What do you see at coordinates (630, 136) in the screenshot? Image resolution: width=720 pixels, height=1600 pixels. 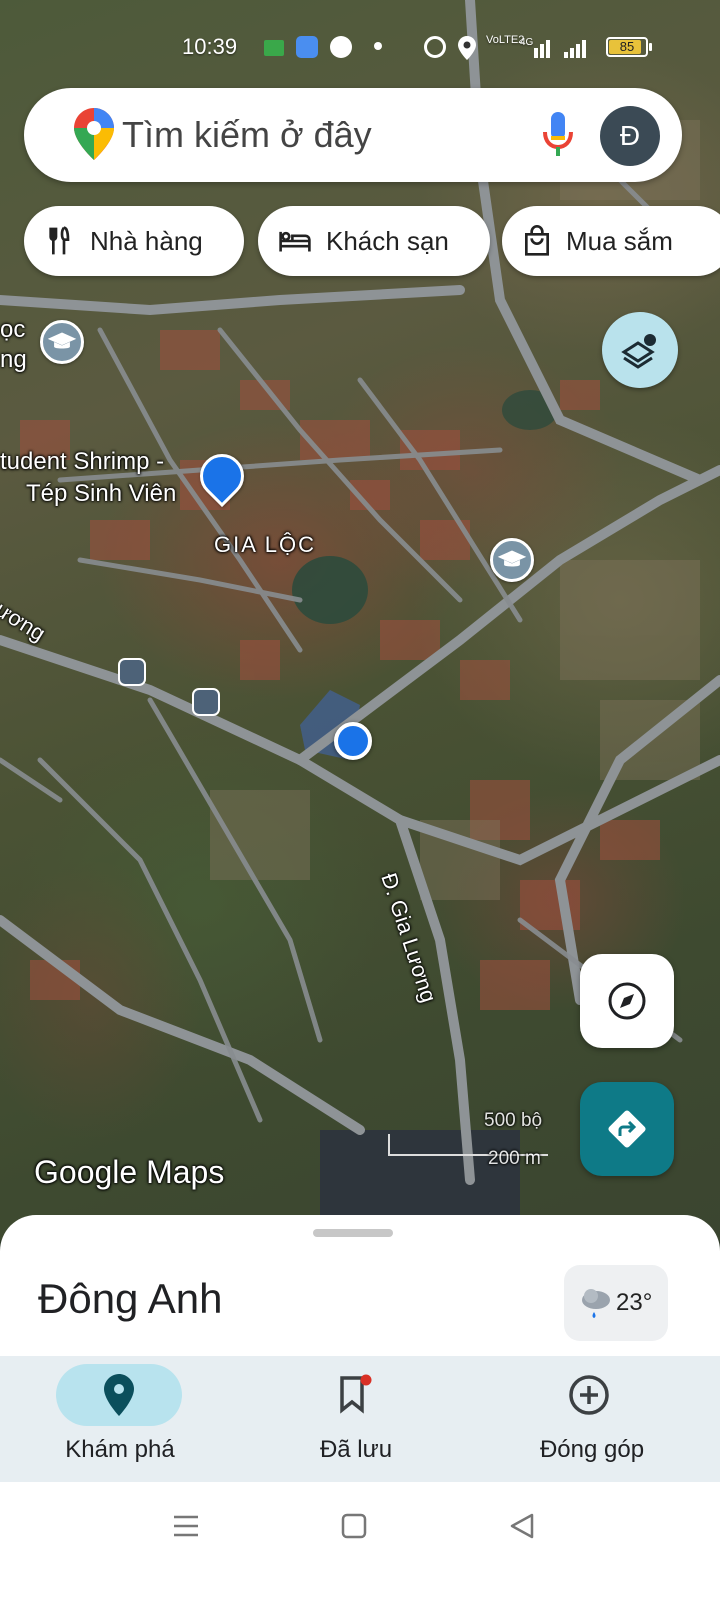 I see `account-avatar: Đ` at bounding box center [630, 136].